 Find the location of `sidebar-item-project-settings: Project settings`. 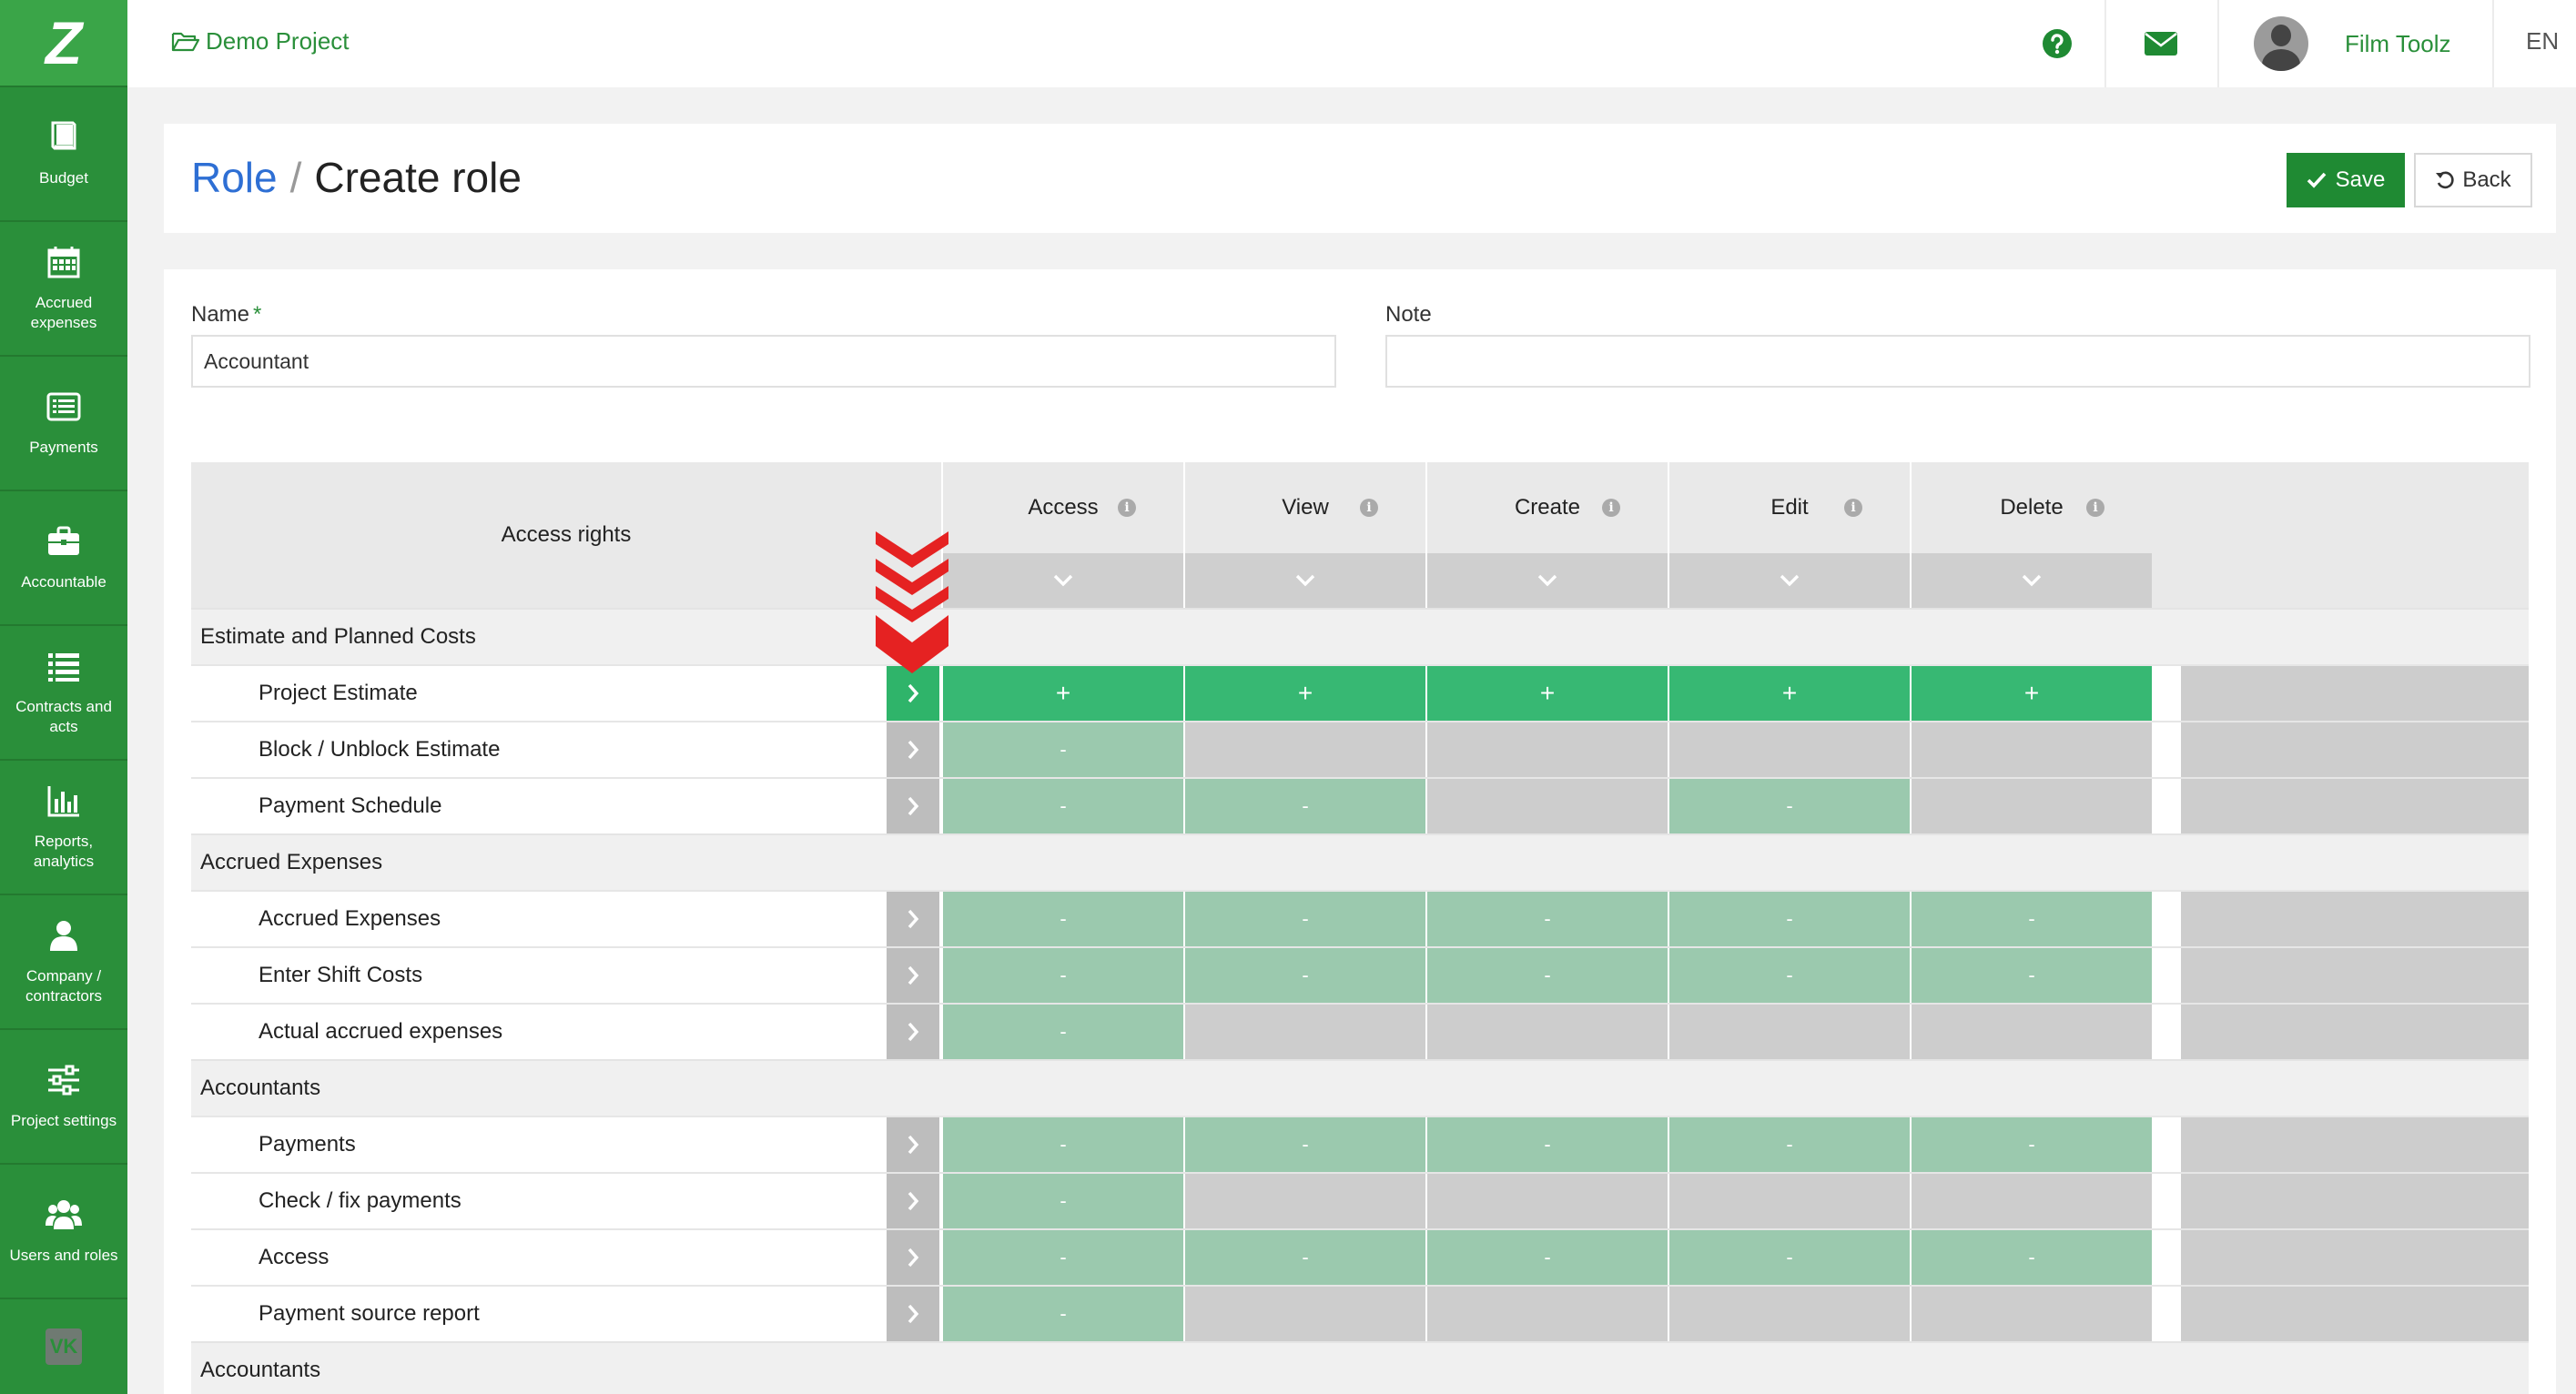

sidebar-item-project-settings: Project settings is located at coordinates (63, 1097).